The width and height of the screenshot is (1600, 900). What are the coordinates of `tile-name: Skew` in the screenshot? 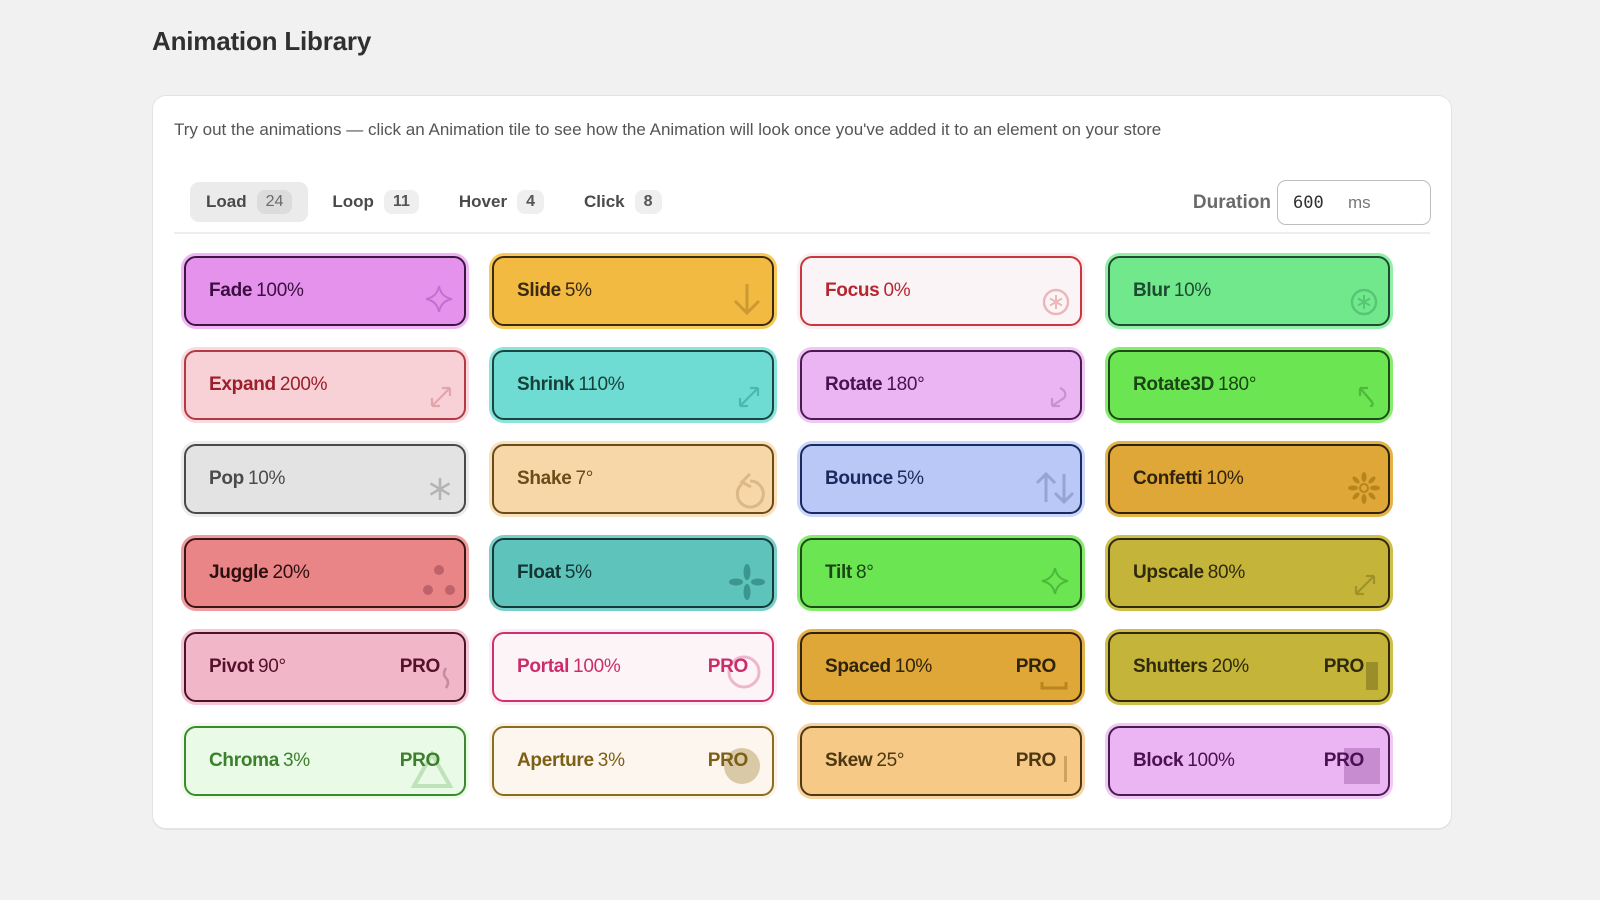 It's located at (849, 760).